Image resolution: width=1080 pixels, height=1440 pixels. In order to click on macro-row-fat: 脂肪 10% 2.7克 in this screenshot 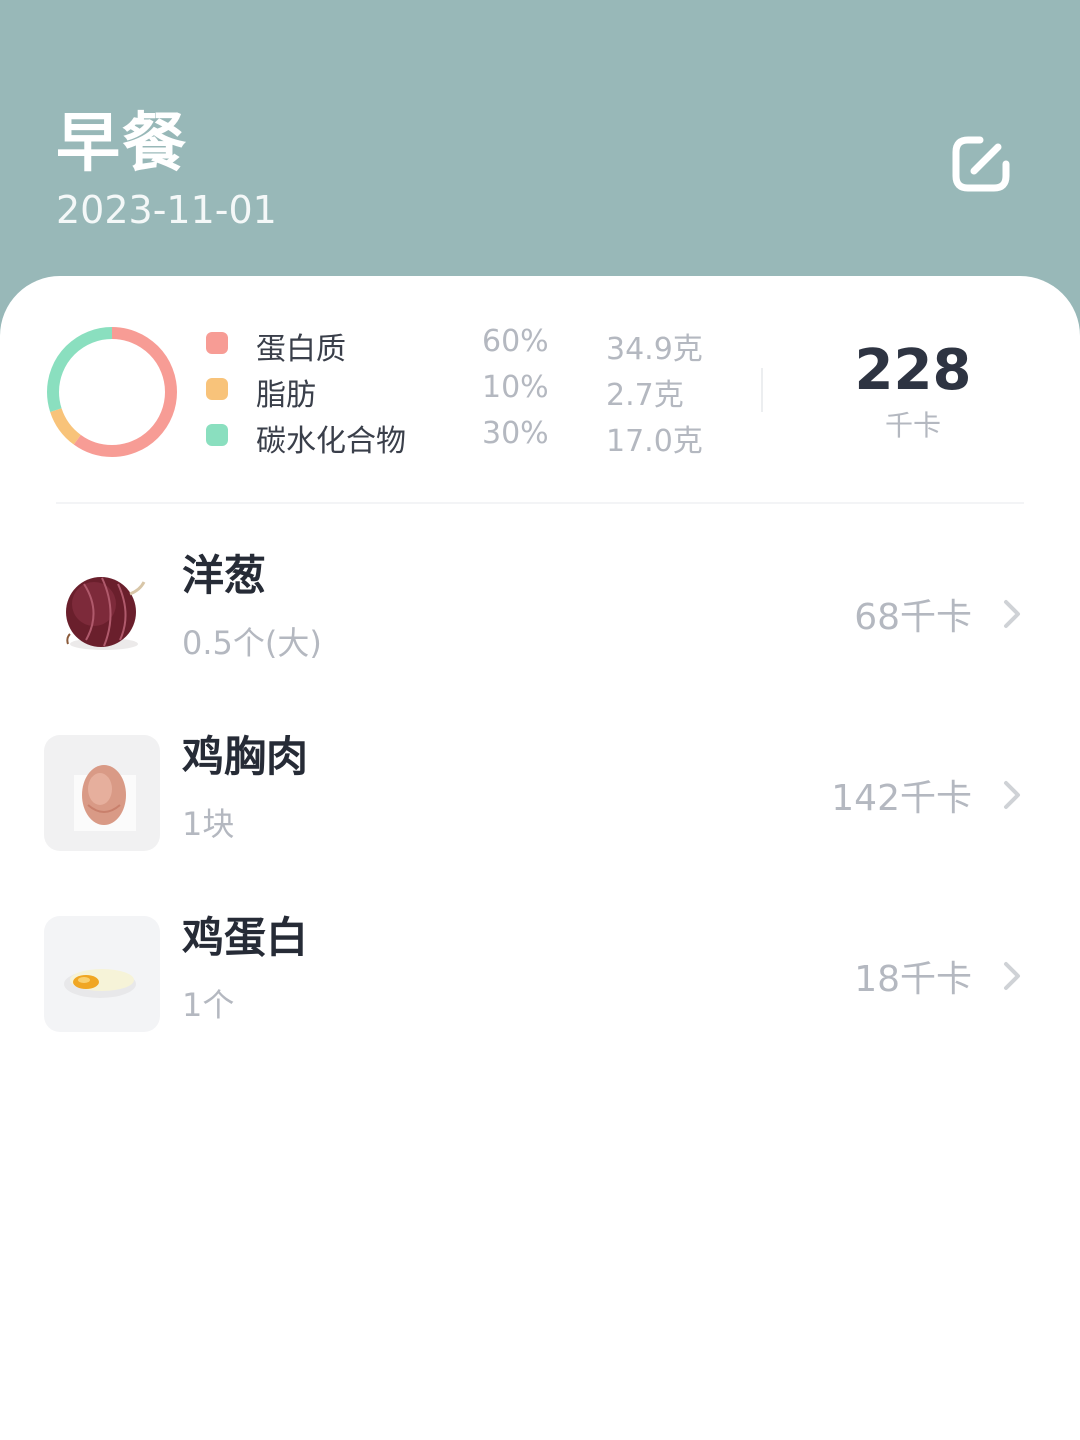, I will do `click(380, 389)`.